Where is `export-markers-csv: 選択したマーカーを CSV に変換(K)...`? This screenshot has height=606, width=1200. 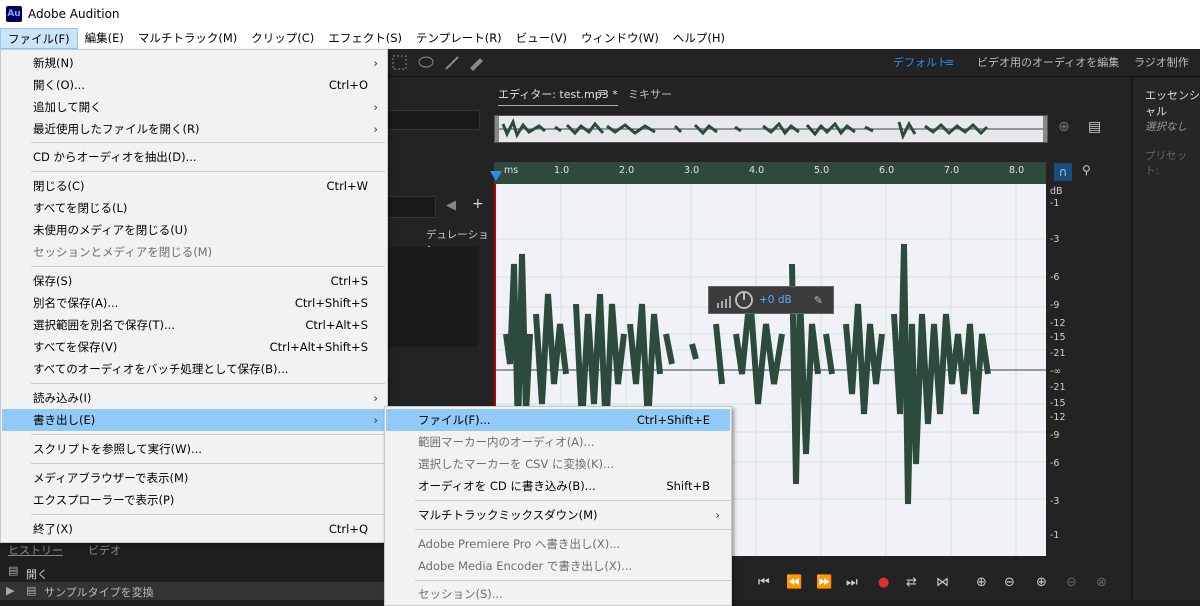
export-markers-csv: 選択したマーカーを CSV に変換(K)... is located at coordinates (558, 464).